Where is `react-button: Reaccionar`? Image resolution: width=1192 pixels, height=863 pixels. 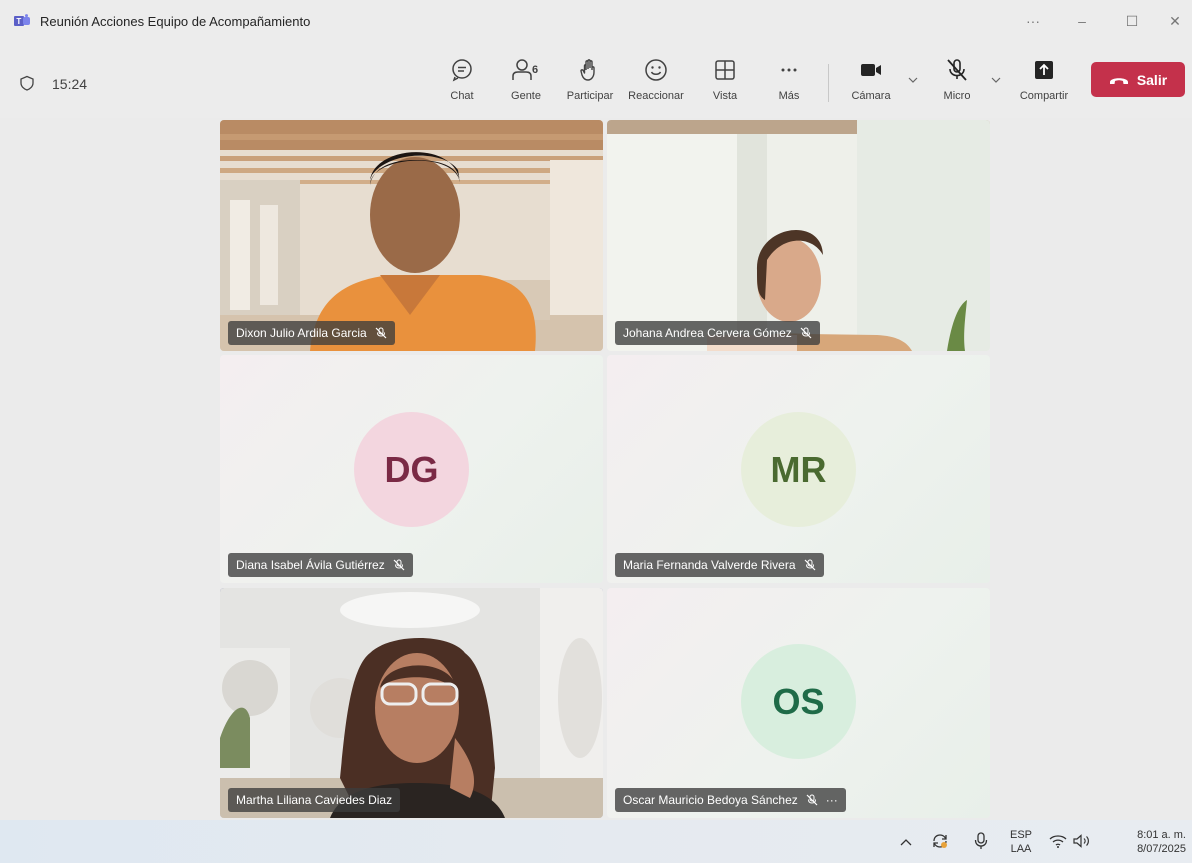
react-button: Reaccionar is located at coordinates (656, 82).